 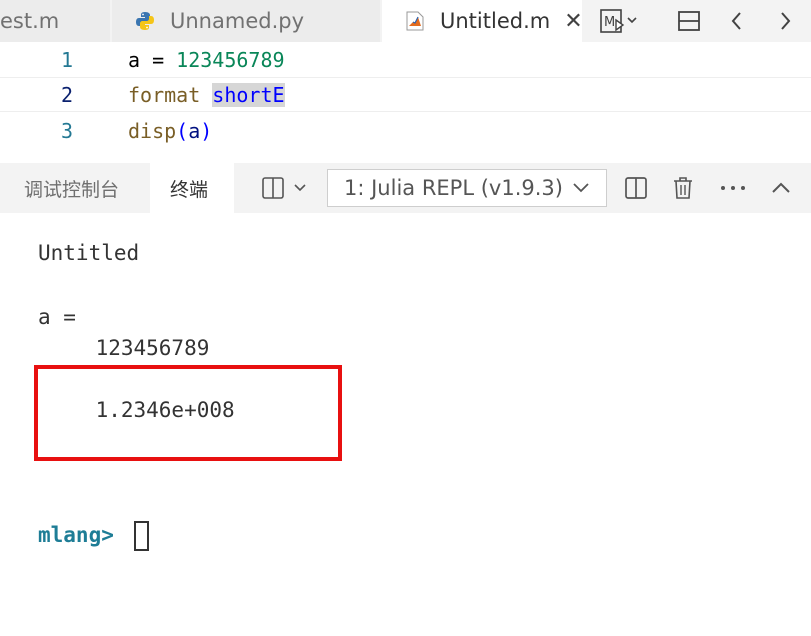 I want to click on tab-debug-console: 调试控制台, so click(x=74, y=188).